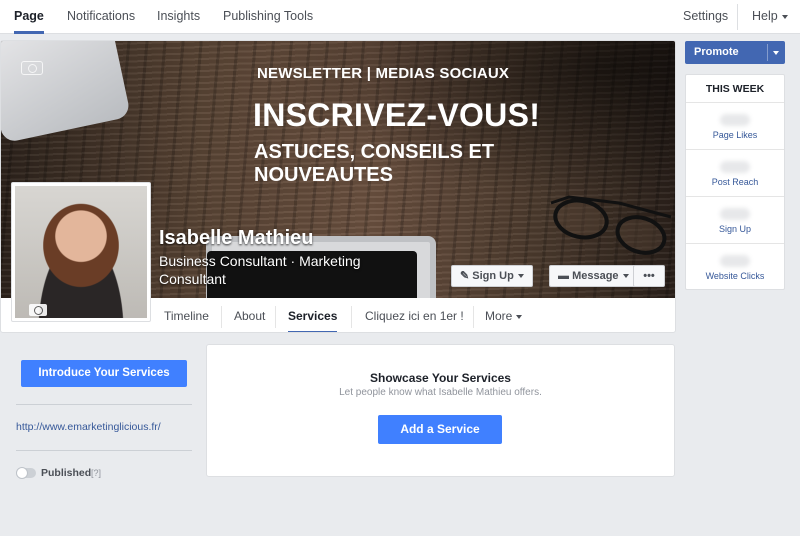  I want to click on help-menu: Help, so click(770, 17).